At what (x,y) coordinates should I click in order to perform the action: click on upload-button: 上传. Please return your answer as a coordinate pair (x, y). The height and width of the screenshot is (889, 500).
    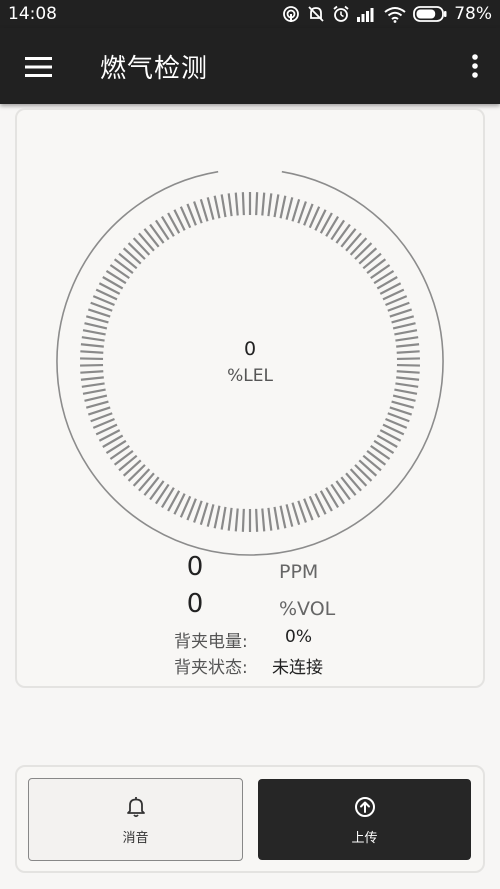
    Looking at the image, I should click on (364, 819).